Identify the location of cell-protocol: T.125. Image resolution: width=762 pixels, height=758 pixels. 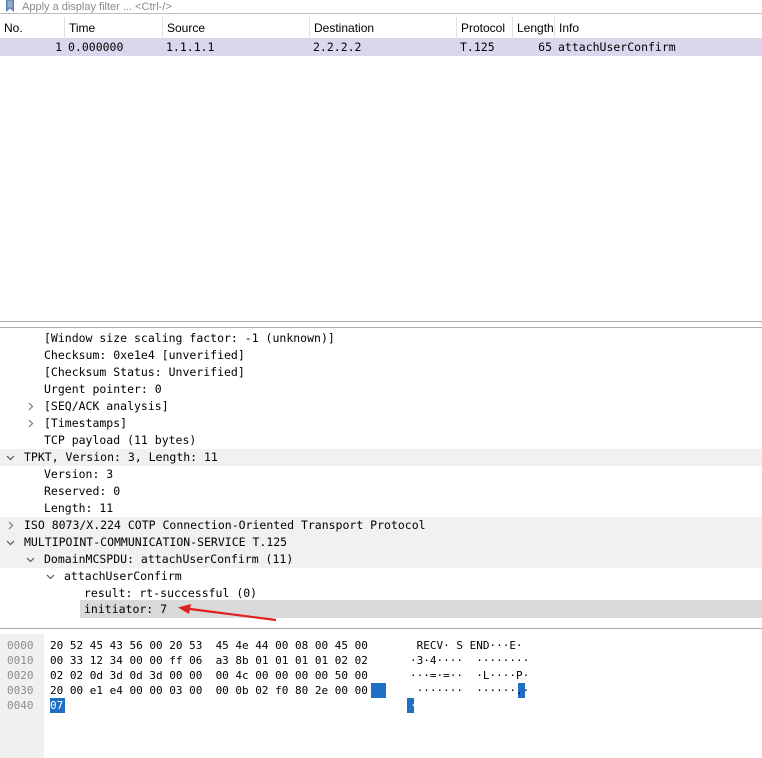
(477, 47).